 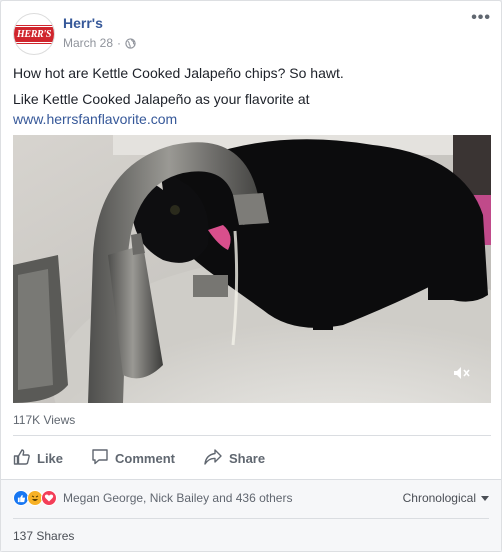 I want to click on page-name: Herr's, so click(x=83, y=23).